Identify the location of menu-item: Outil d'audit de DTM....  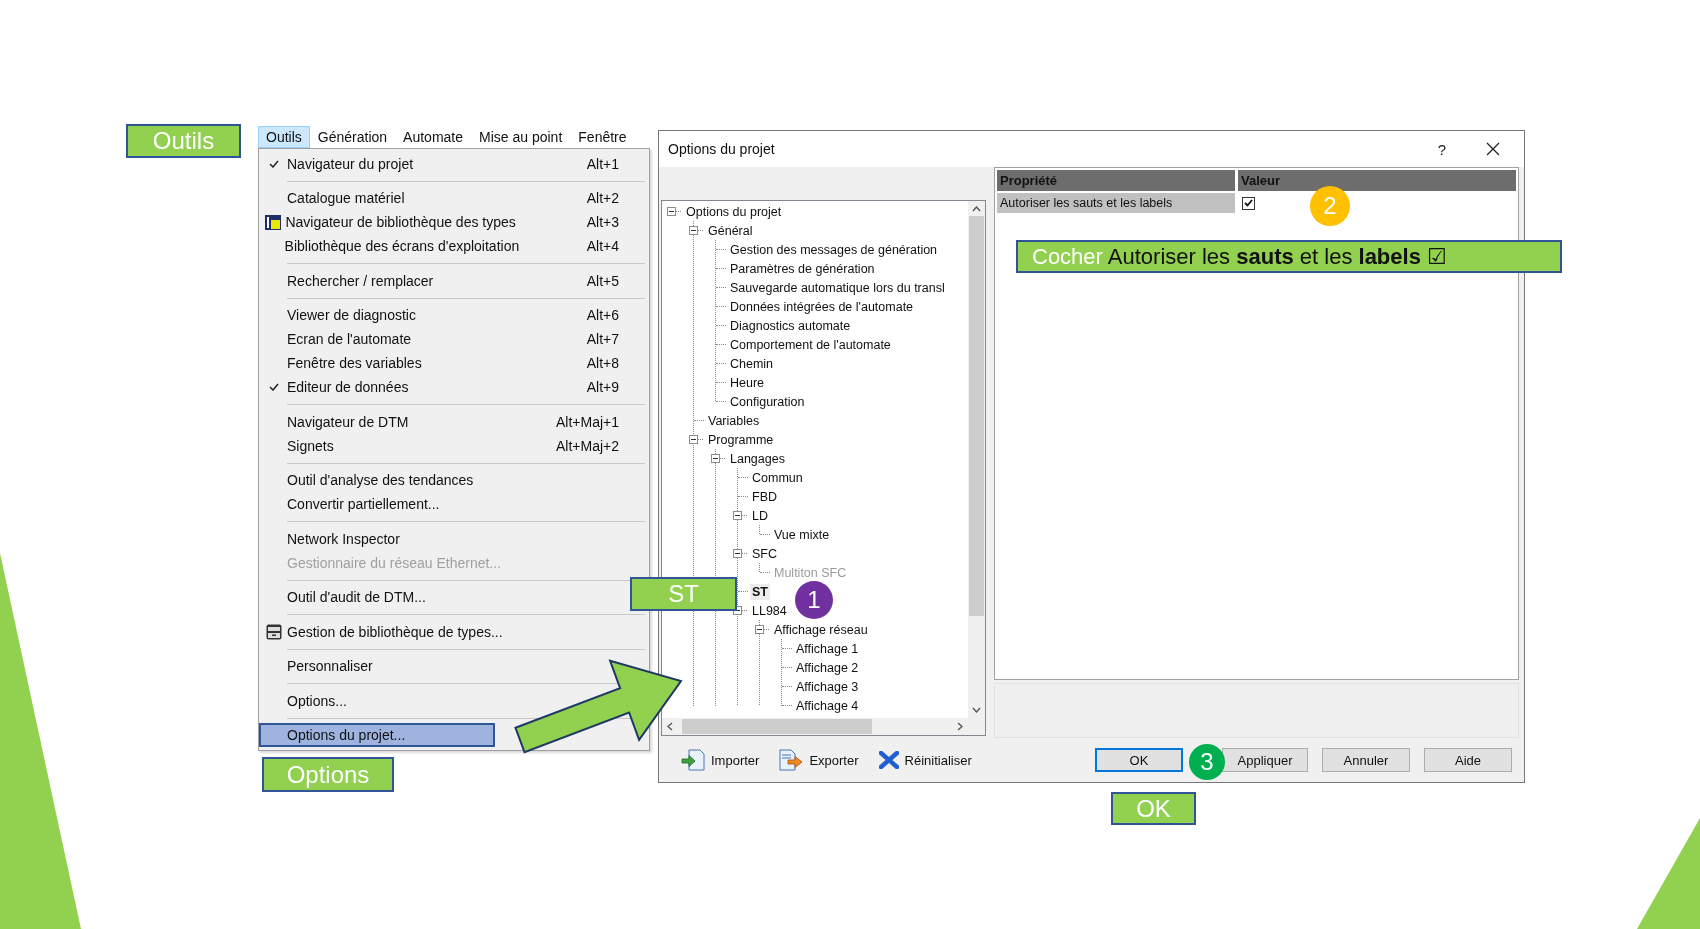
(349, 597).